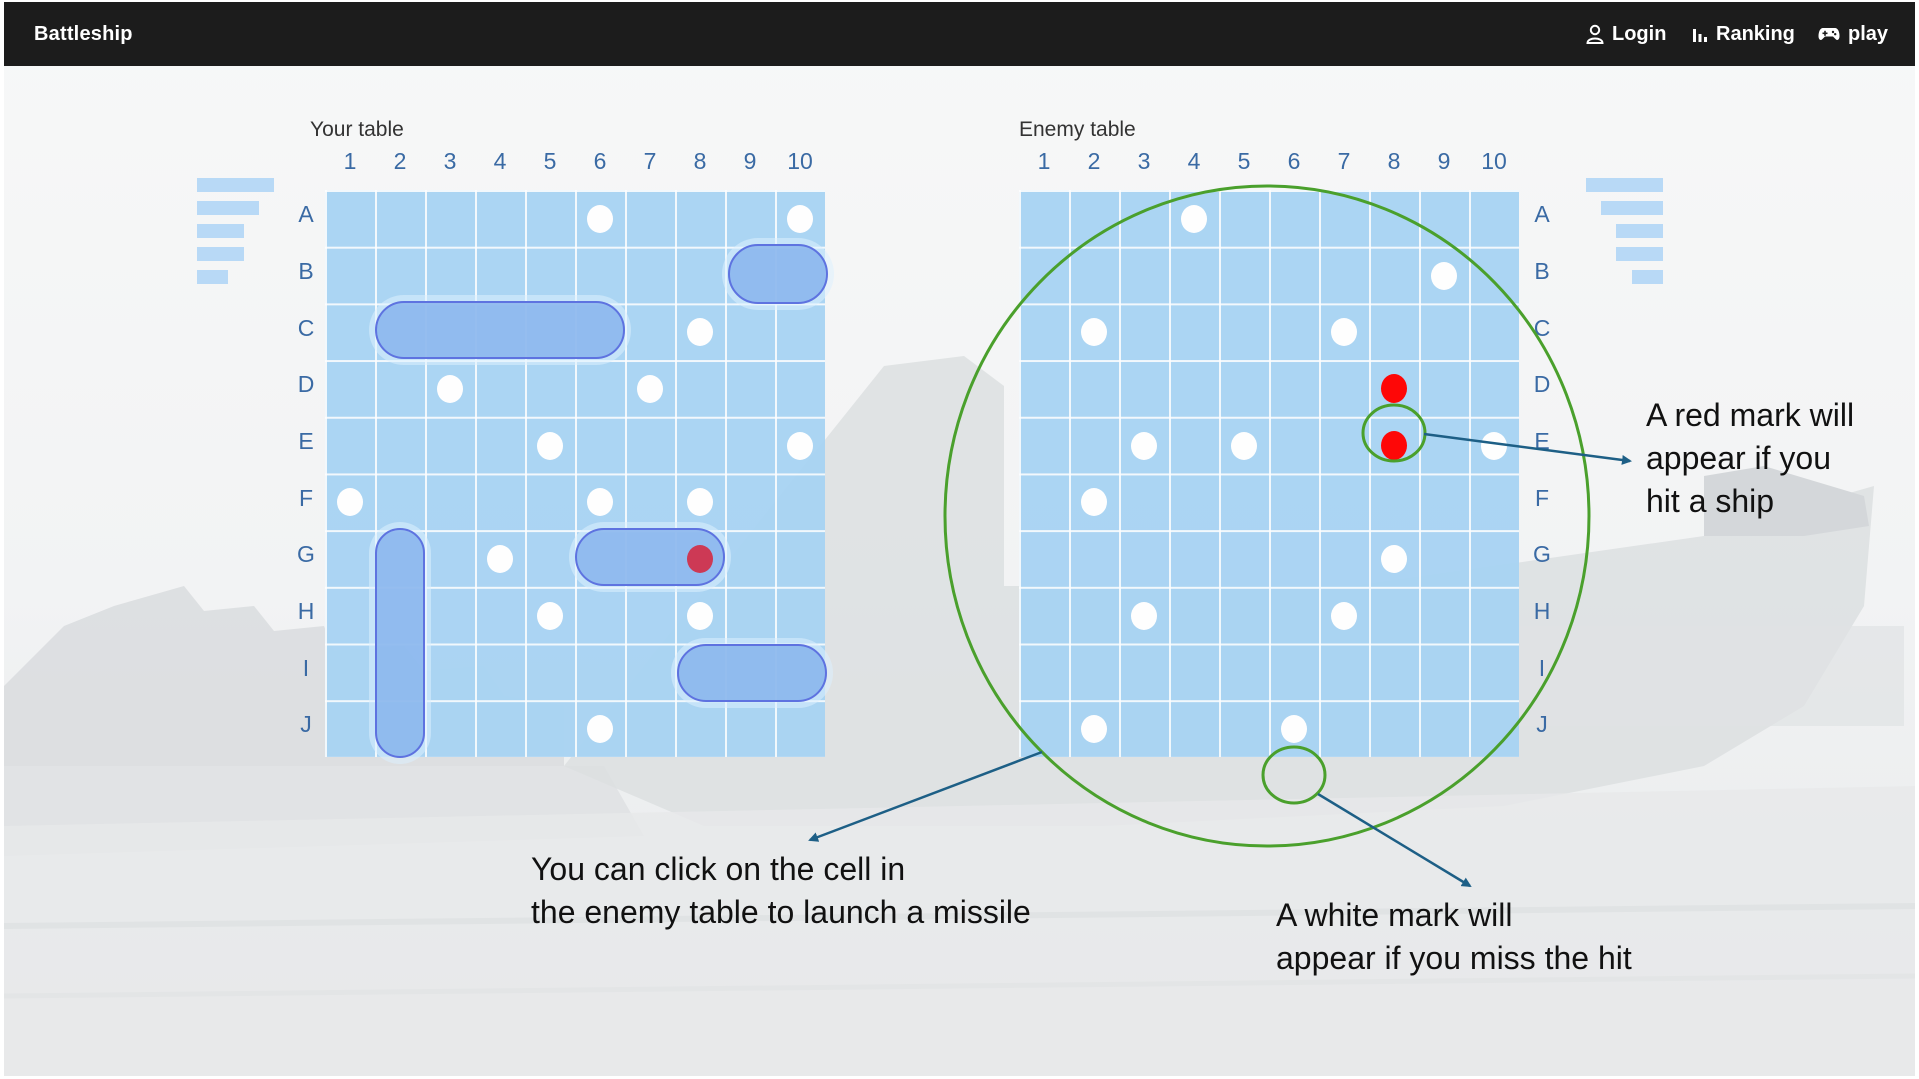  Describe the element at coordinates (718, 869) in the screenshot. I see `annotation-line: You can click on the cell in` at that location.